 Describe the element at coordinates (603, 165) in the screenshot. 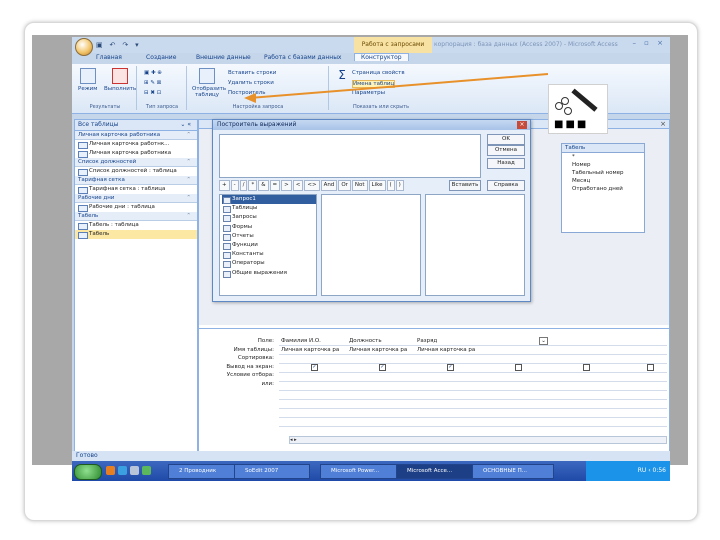

I see `field-item: Номер` at that location.